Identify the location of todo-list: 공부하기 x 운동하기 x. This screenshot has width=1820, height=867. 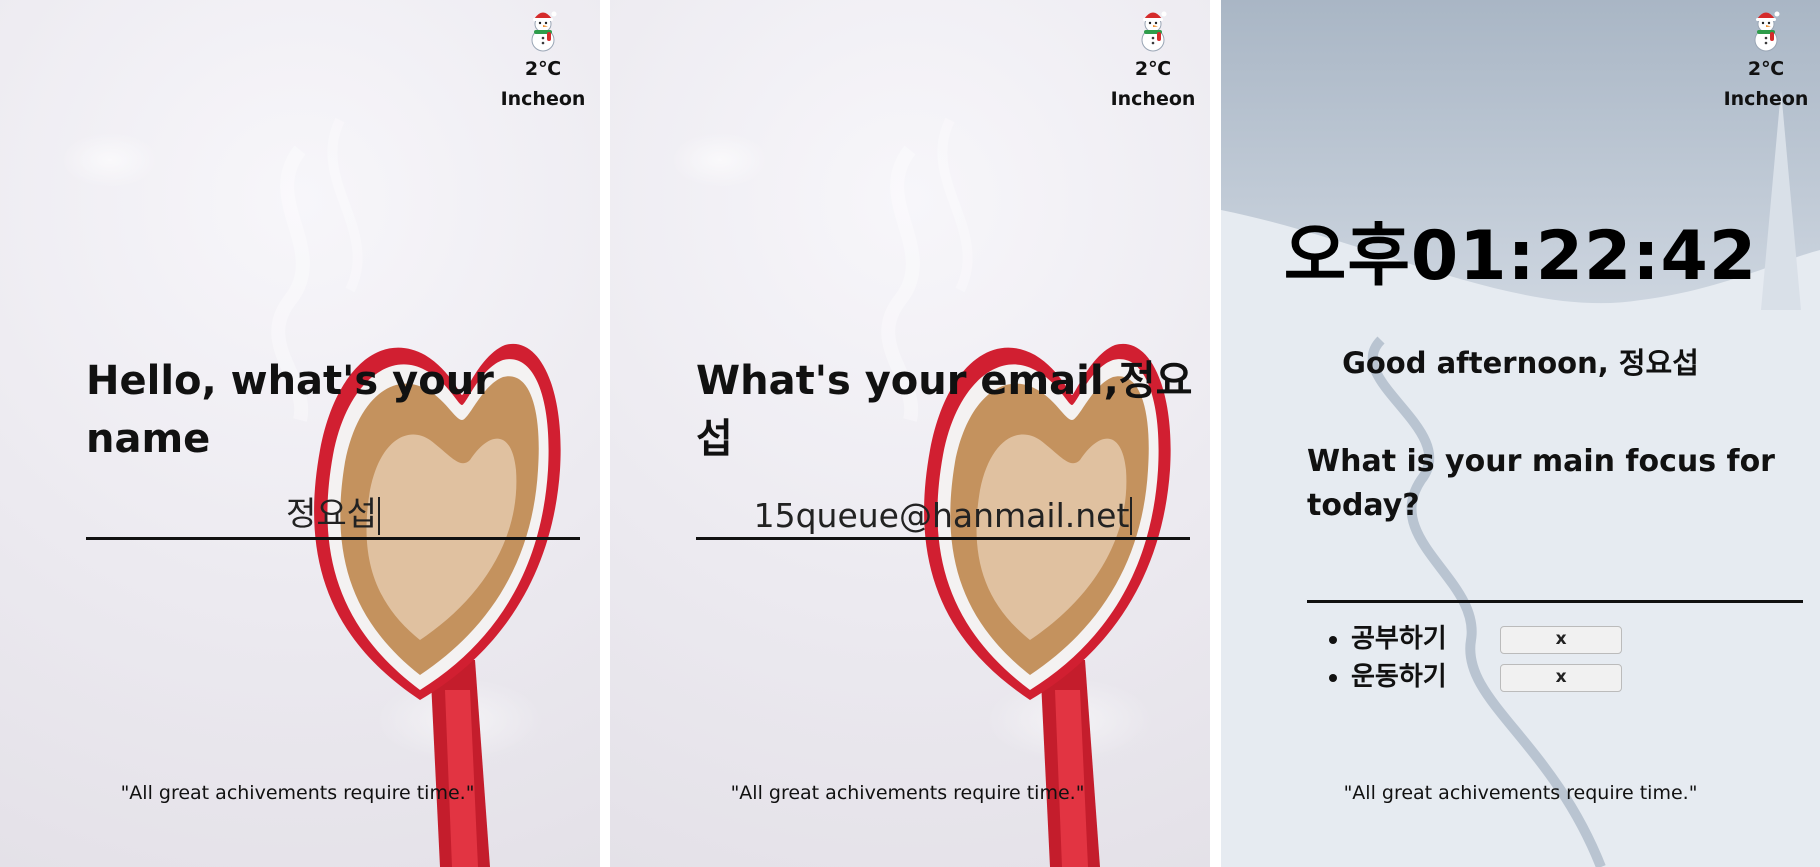
(1465, 658).